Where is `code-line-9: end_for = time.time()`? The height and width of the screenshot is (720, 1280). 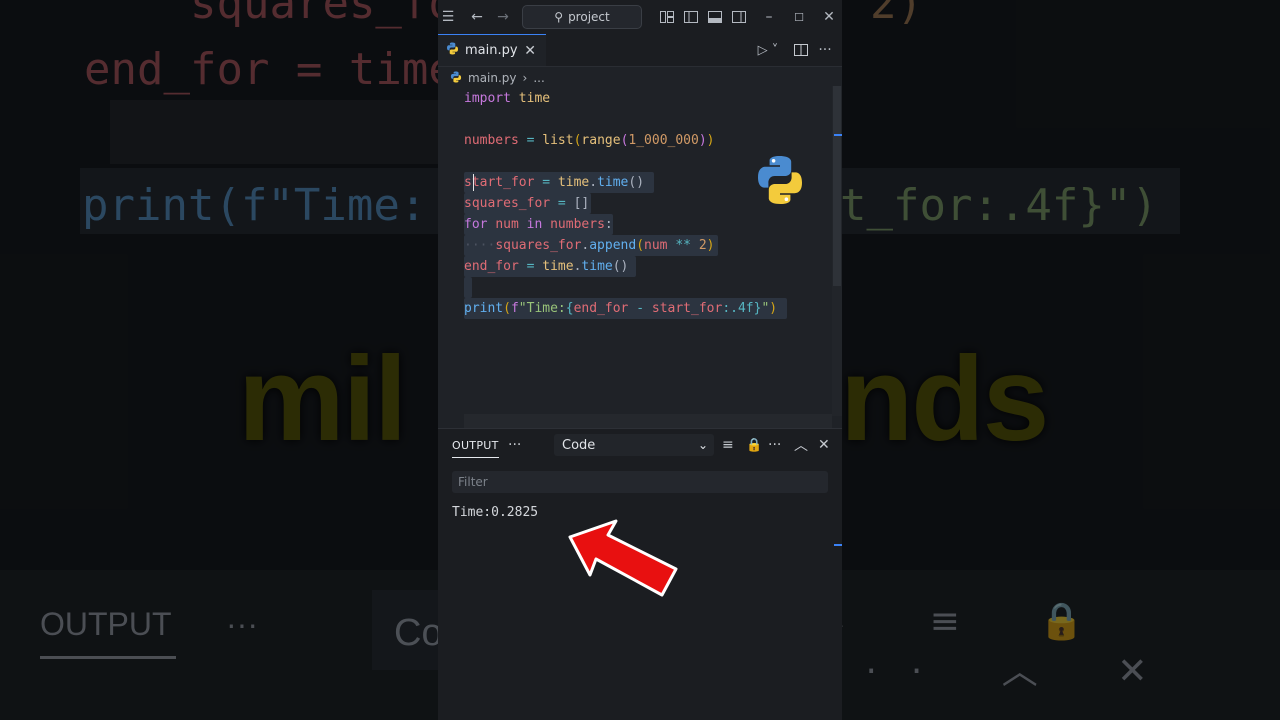 code-line-9: end_for = time.time() is located at coordinates (550, 266).